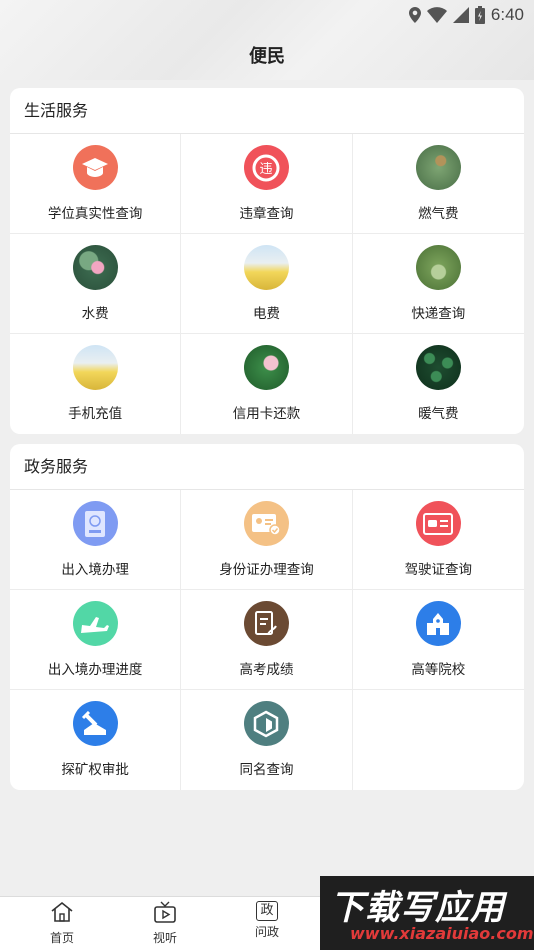 The width and height of the screenshot is (534, 950). I want to click on nav-media: 视听, so click(165, 923).